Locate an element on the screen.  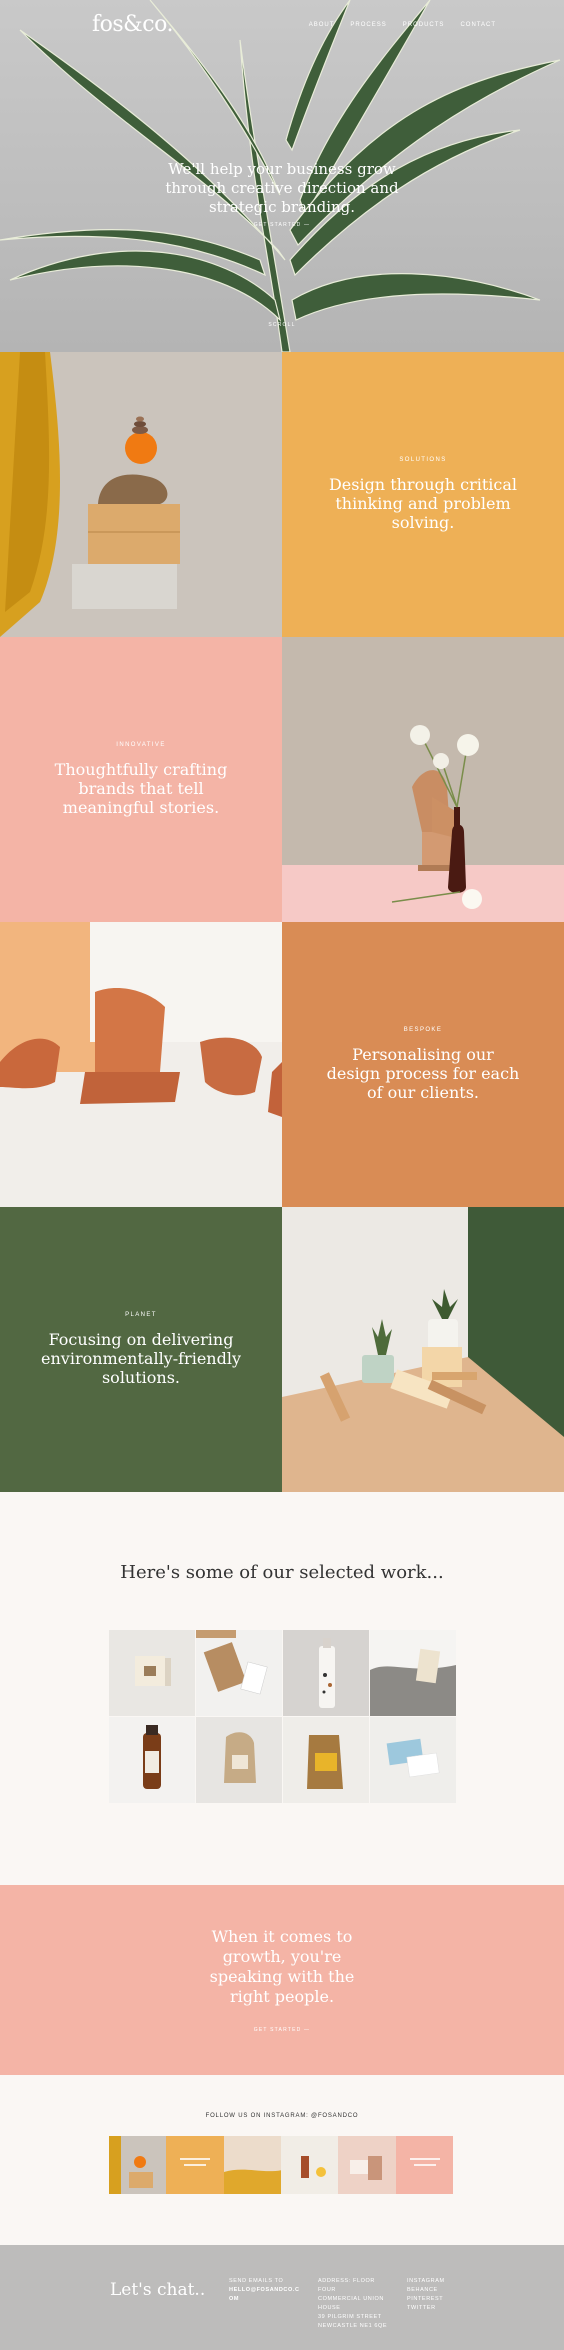
instagram-heading: FOLLOW US ON INSTAGRAM: @FOSANDCO is located at coordinates (282, 2116).